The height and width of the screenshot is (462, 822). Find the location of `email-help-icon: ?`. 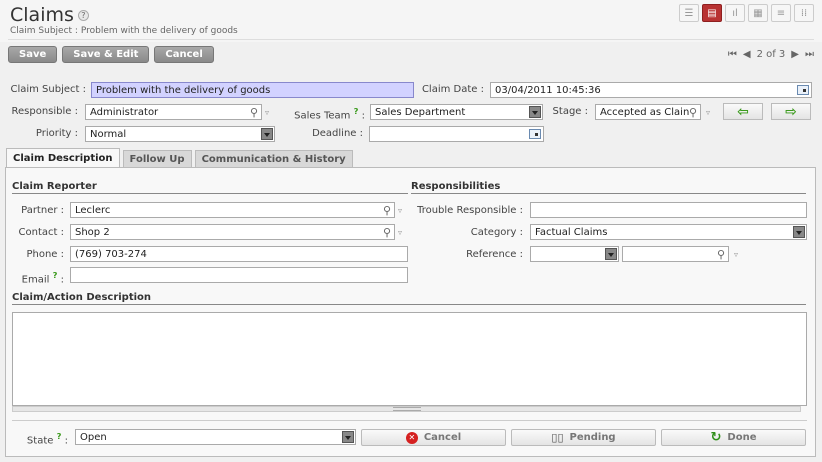

email-help-icon: ? is located at coordinates (55, 275).